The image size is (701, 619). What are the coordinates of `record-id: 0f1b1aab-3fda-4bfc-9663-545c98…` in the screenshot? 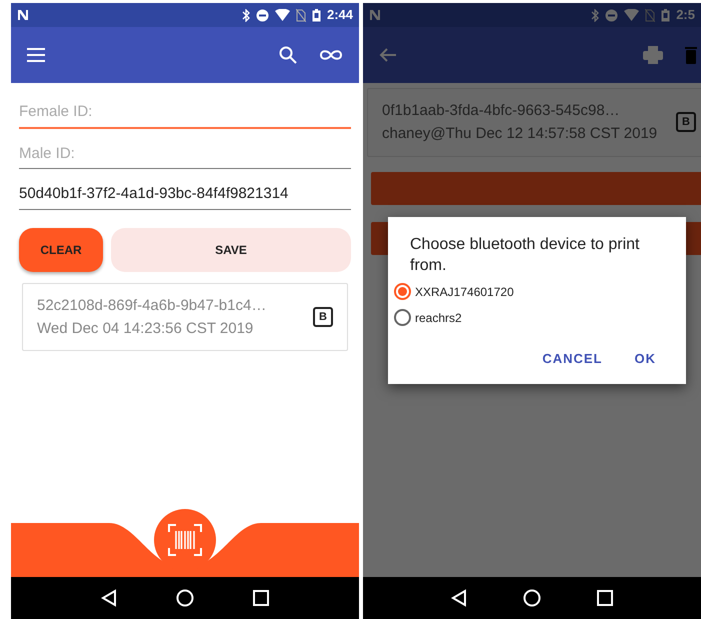 It's located at (501, 111).